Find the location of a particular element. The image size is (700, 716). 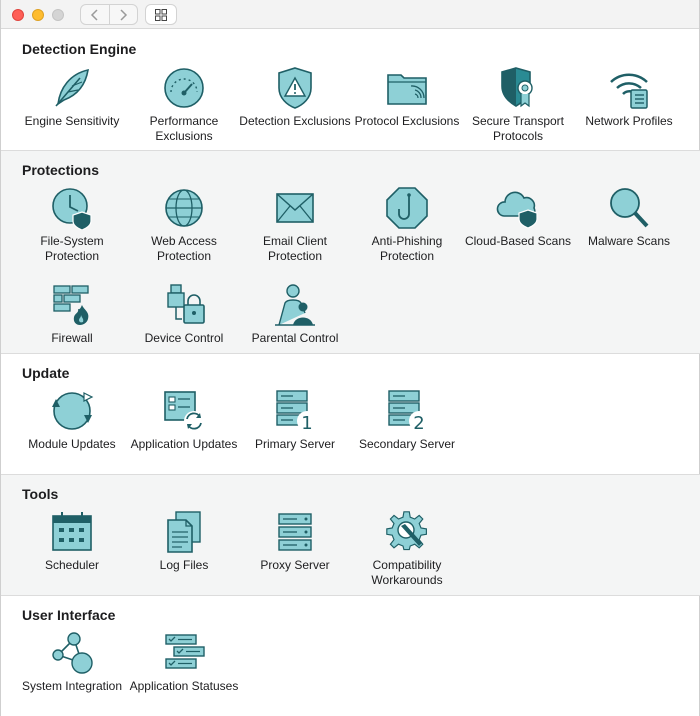

pref-email-client-protection: Email Client Protection is located at coordinates (295, 225).